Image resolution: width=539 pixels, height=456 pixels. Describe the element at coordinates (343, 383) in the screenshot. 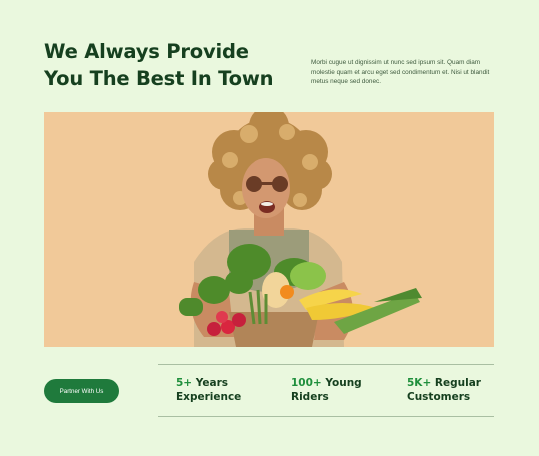

I see `stat-label-line1: Young` at that location.